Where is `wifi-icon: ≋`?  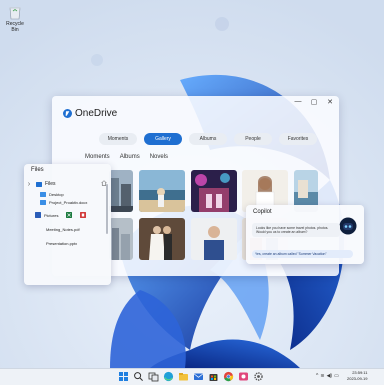
wifi-icon: ≋ is located at coordinates (322, 376).